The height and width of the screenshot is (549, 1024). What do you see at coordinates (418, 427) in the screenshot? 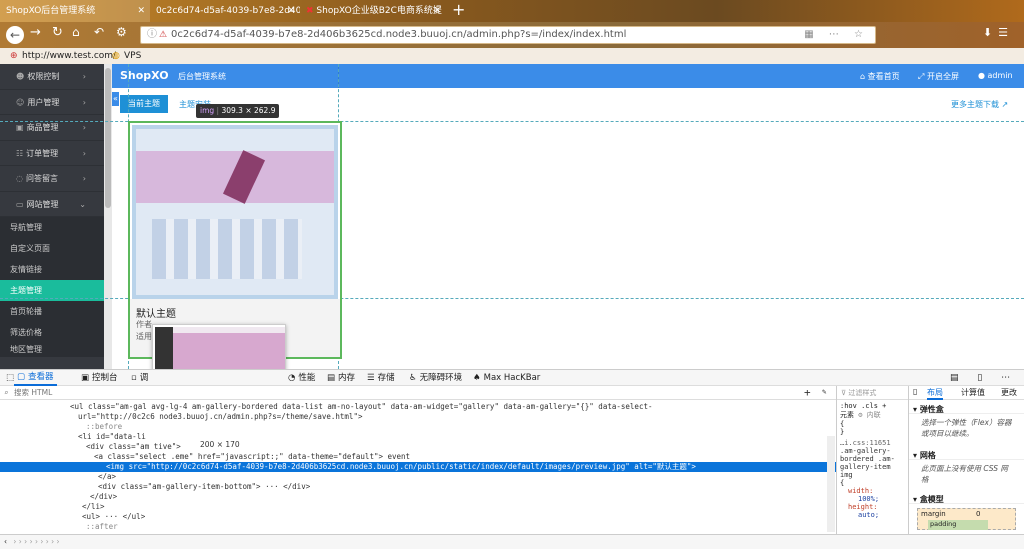
I see `code-line: ::before` at bounding box center [418, 427].